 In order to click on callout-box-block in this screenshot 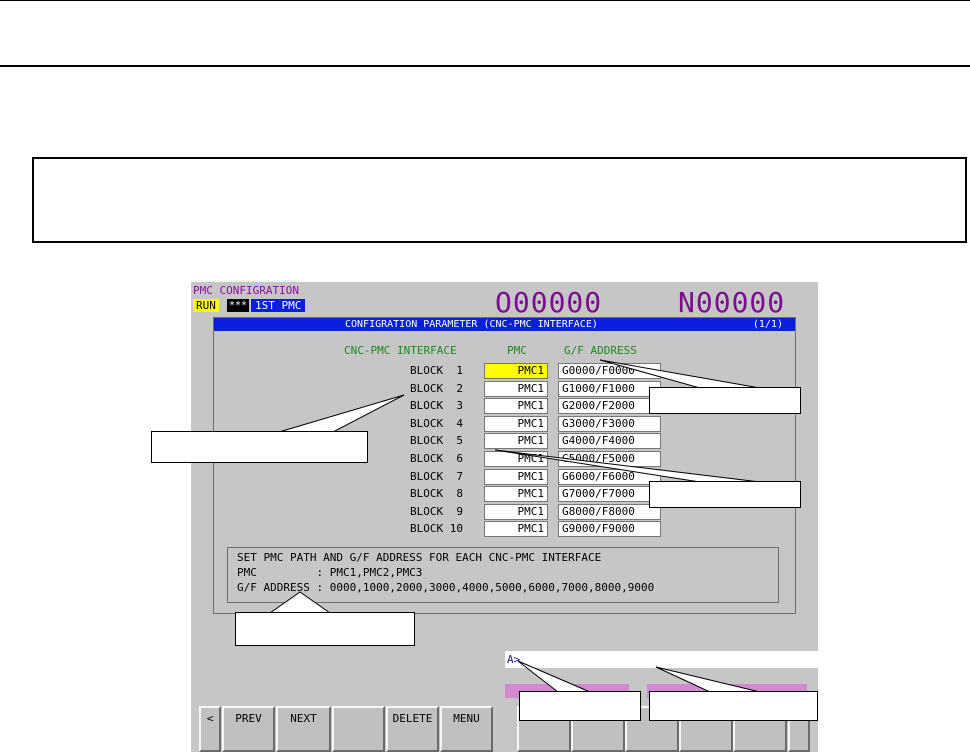, I will do `click(259, 447)`.